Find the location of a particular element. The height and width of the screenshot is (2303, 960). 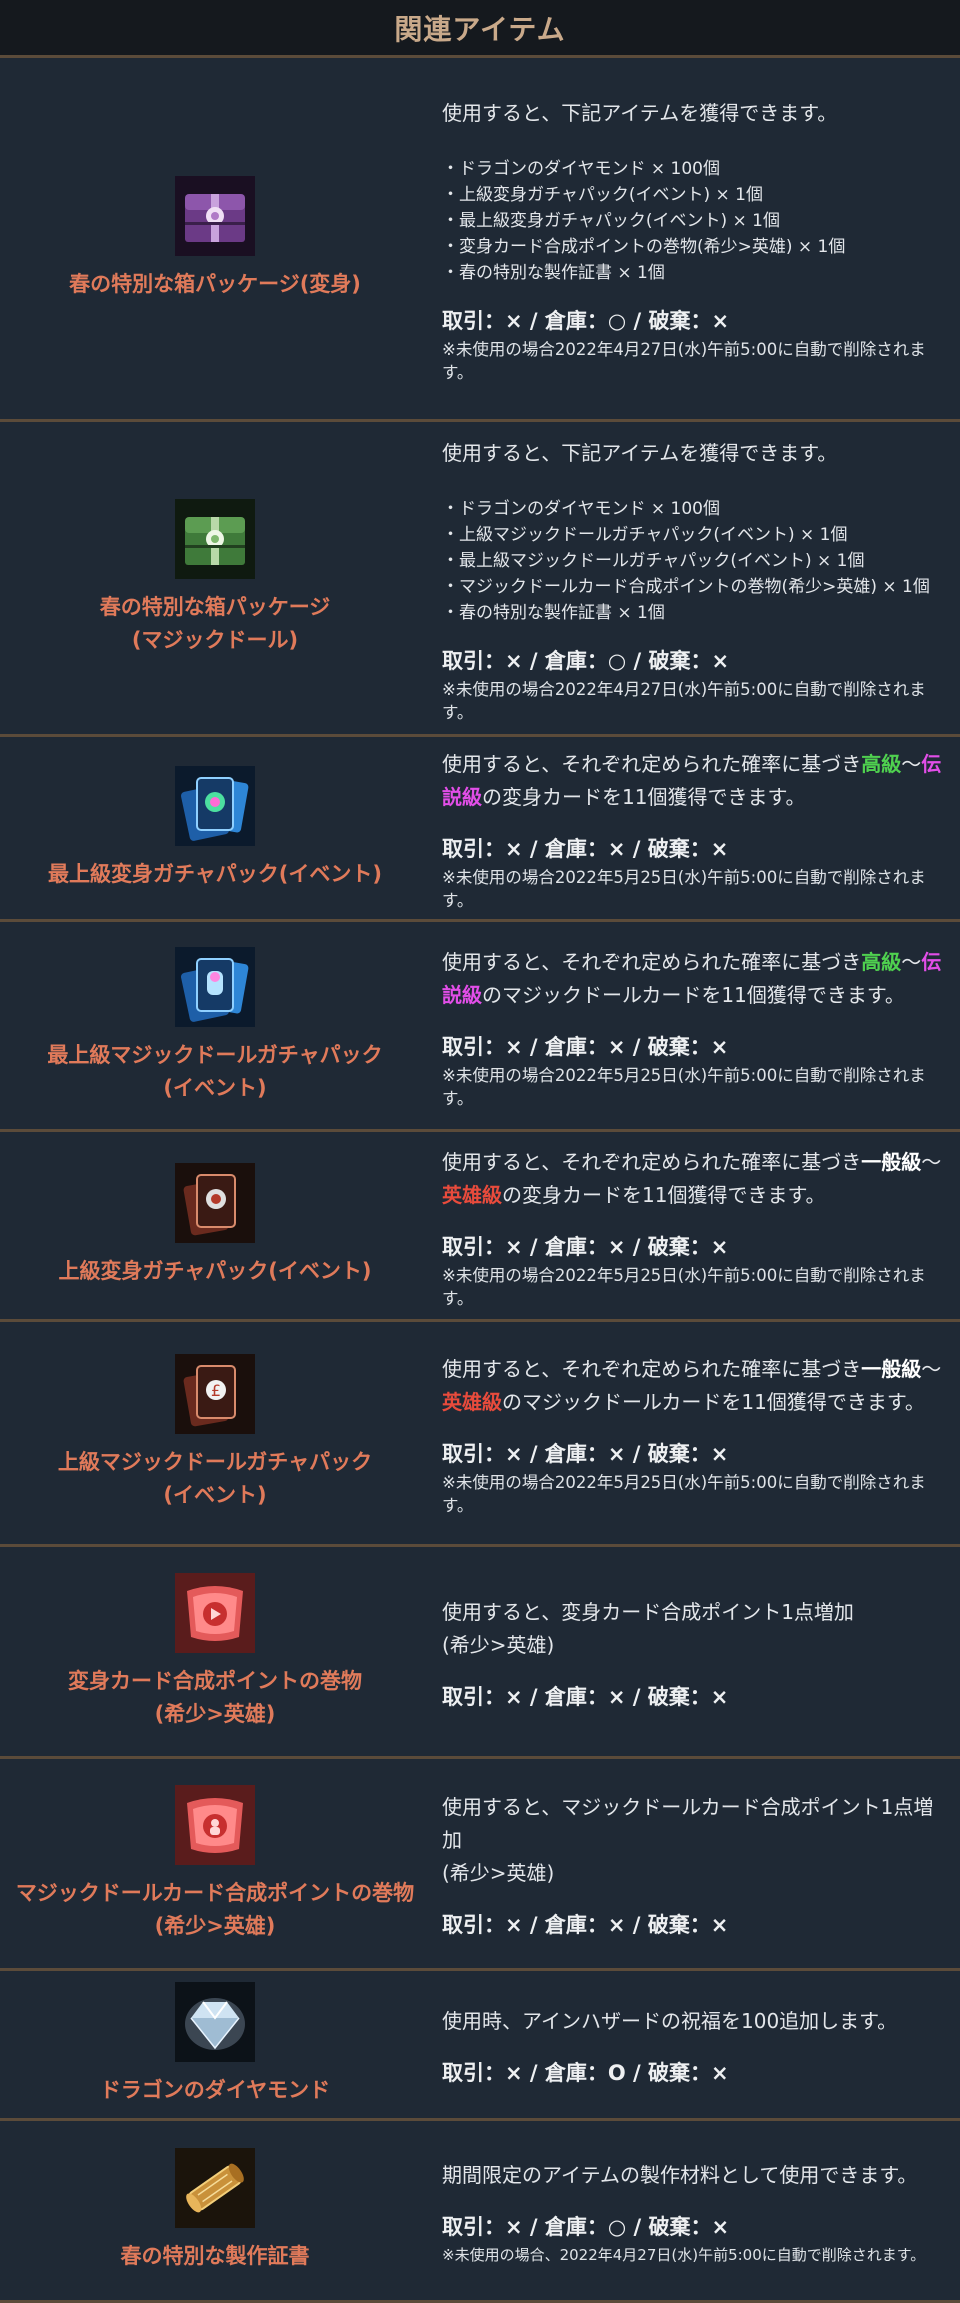

item-info: ドラゴンのダイヤモンド is located at coordinates (215, 2044).